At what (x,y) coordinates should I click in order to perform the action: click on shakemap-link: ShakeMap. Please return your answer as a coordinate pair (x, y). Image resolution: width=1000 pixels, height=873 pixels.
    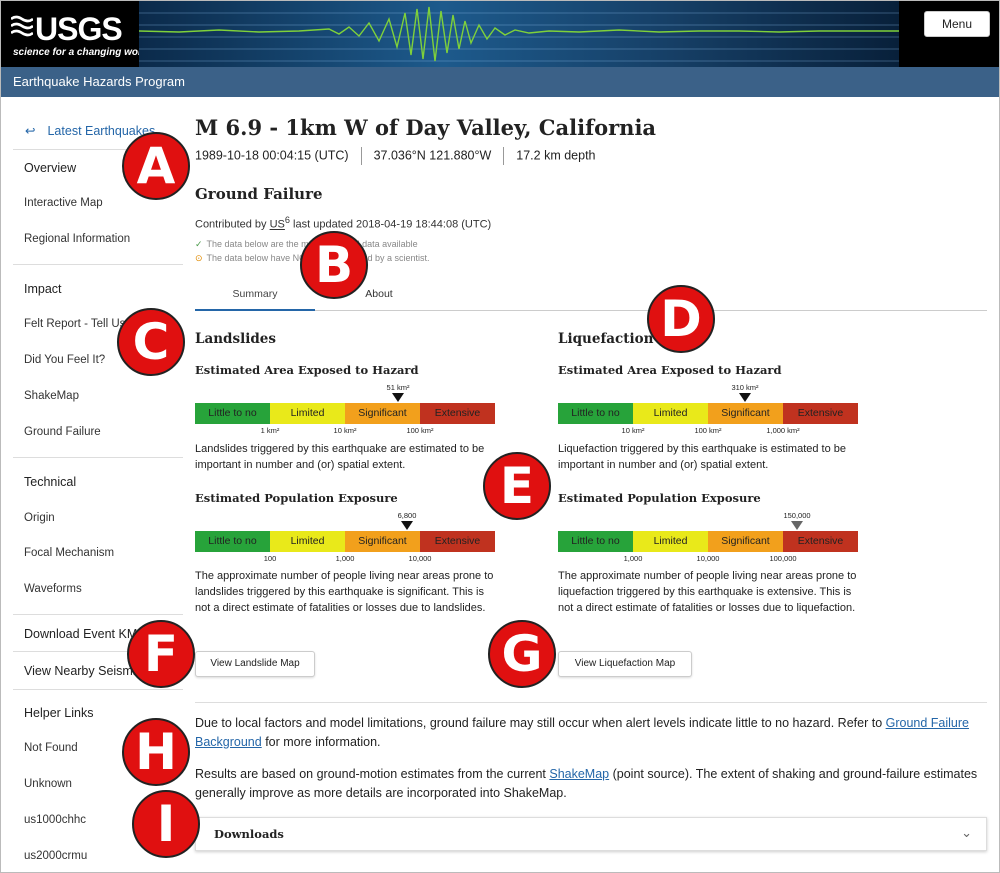
    Looking at the image, I should click on (579, 774).